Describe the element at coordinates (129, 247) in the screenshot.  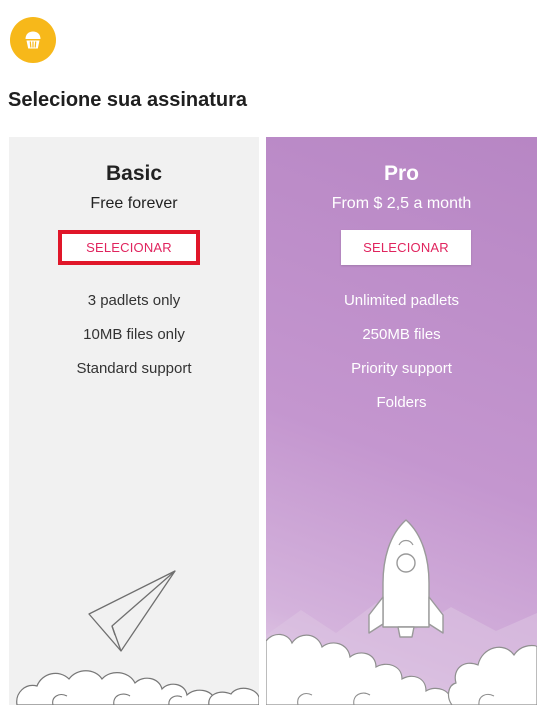
I see `select-basic-button: SELECIONAR` at that location.